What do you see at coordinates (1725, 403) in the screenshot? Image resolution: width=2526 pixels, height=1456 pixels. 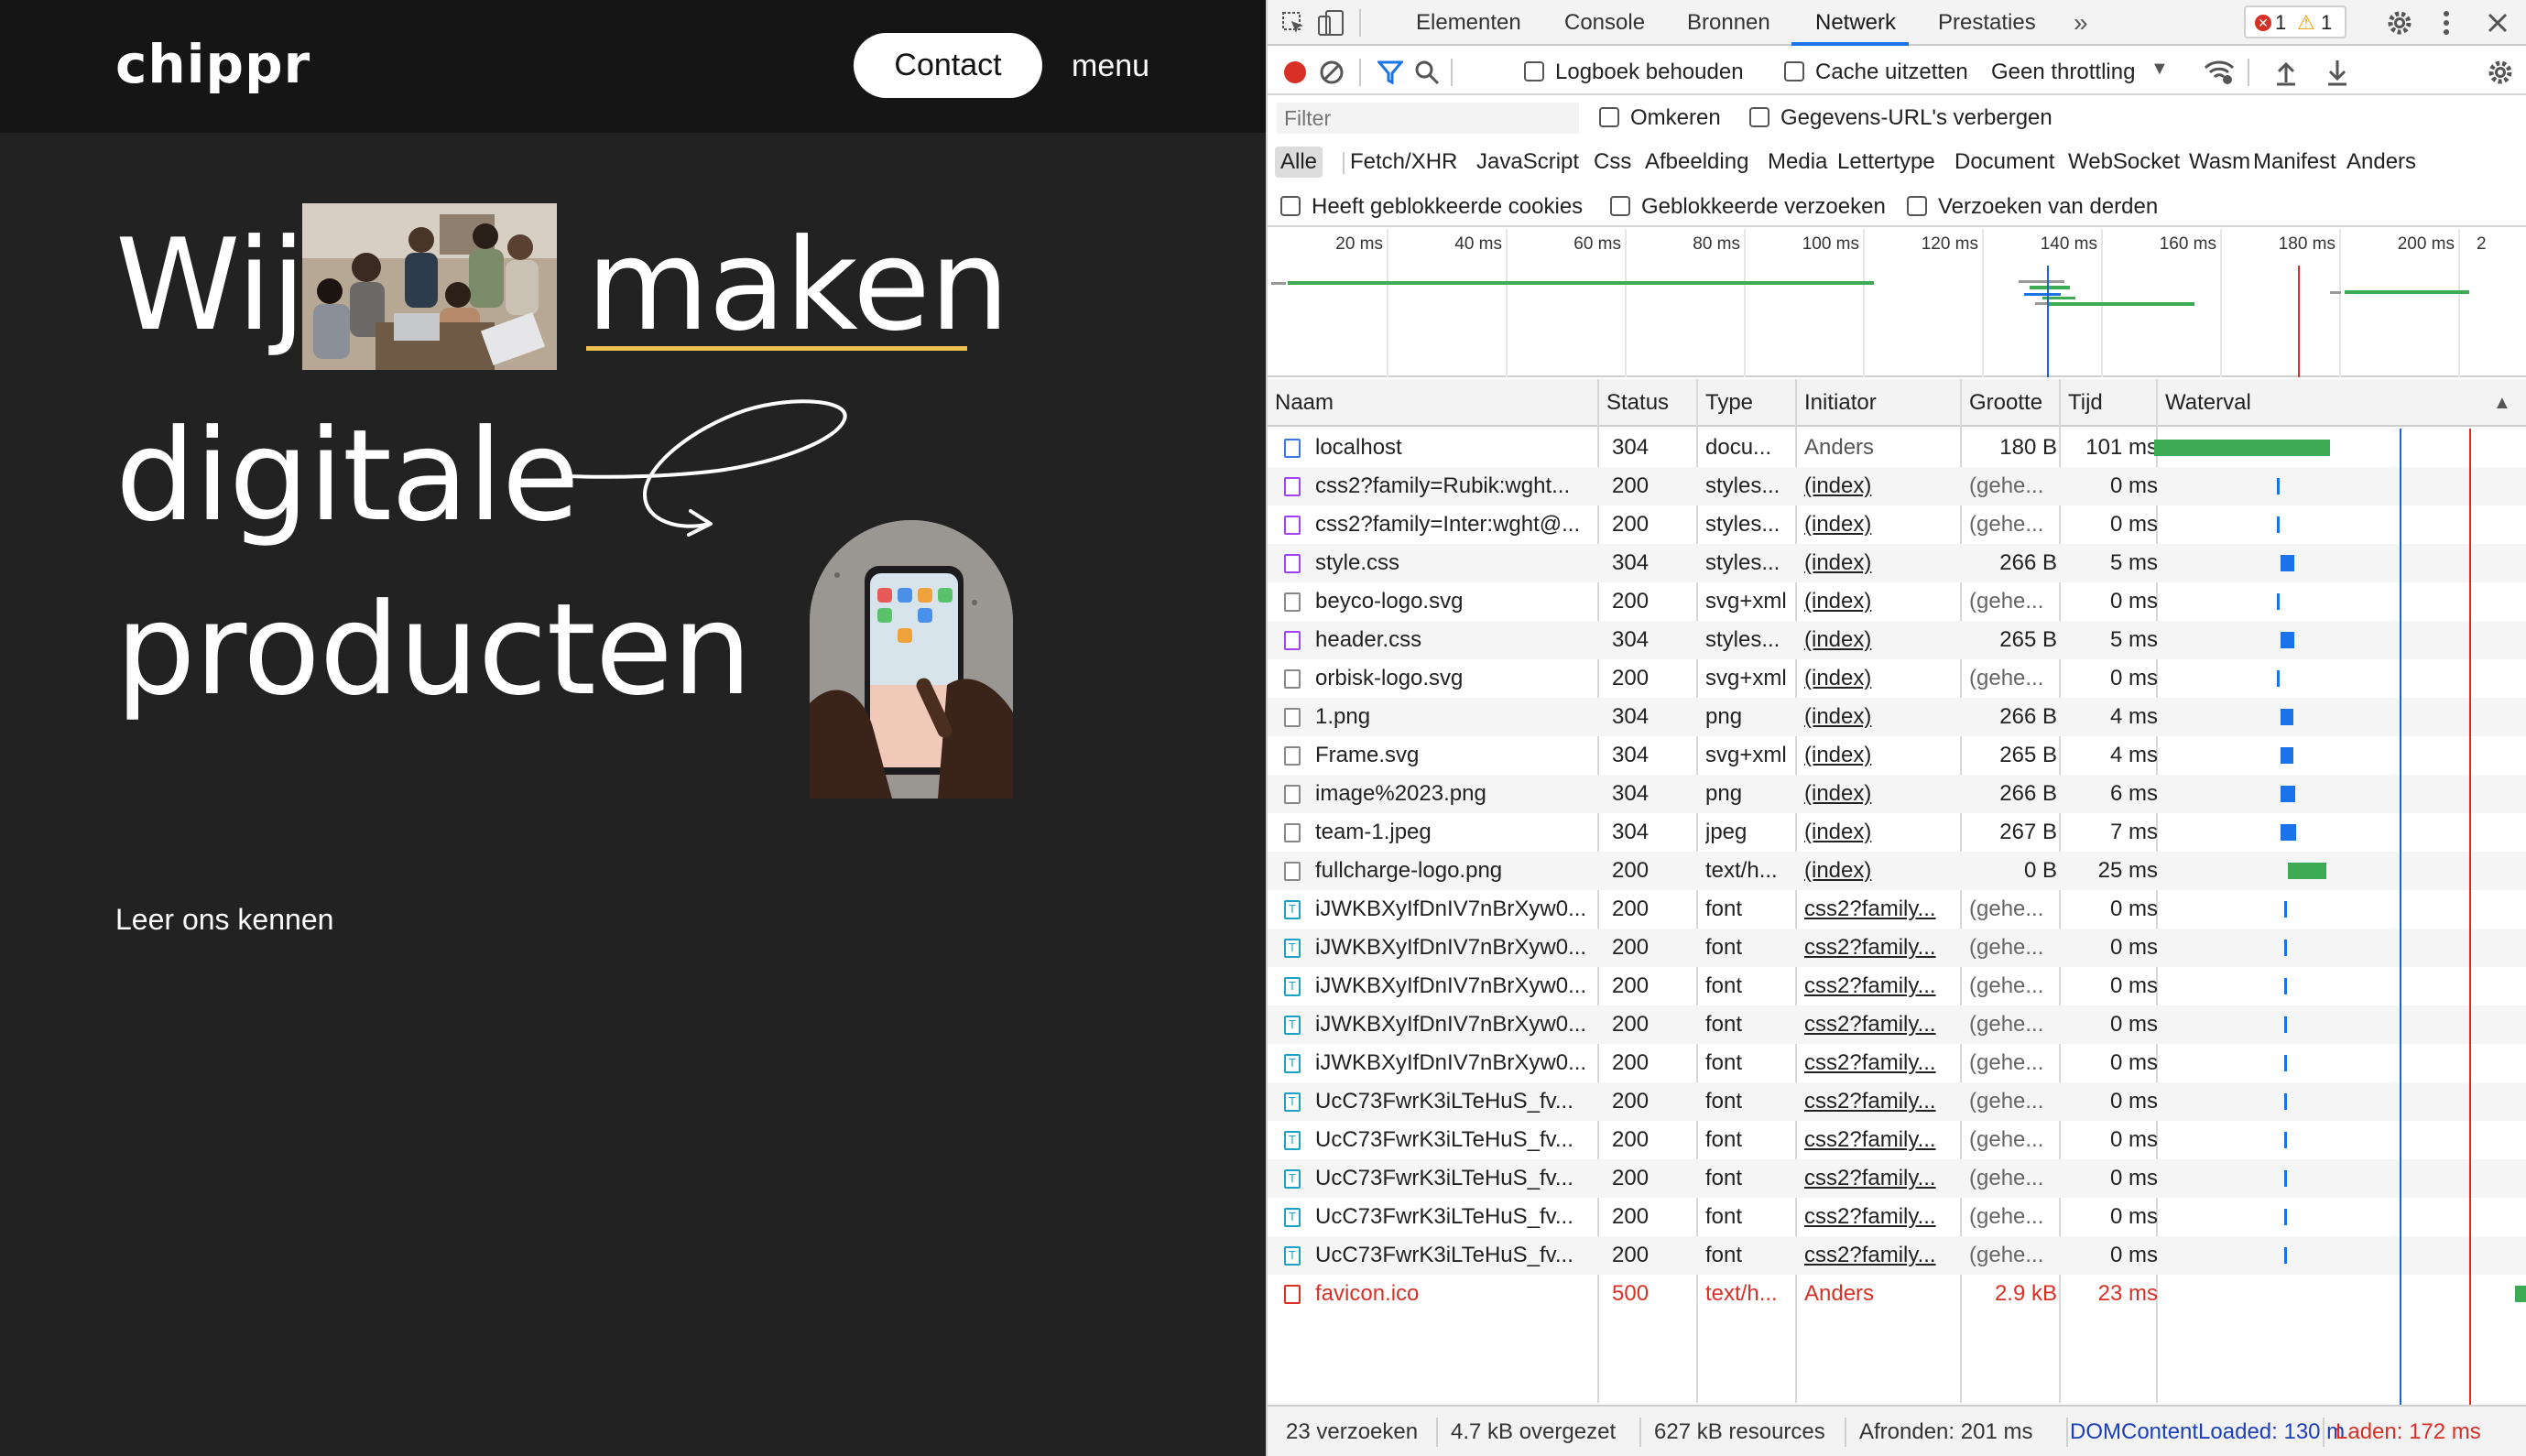 I see `column-type-header: Type` at bounding box center [1725, 403].